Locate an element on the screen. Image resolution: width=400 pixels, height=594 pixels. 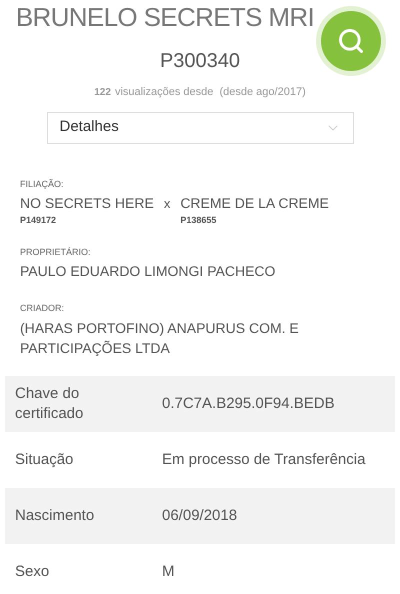
field-label: PROPRIETÁRIO: is located at coordinates (56, 252).